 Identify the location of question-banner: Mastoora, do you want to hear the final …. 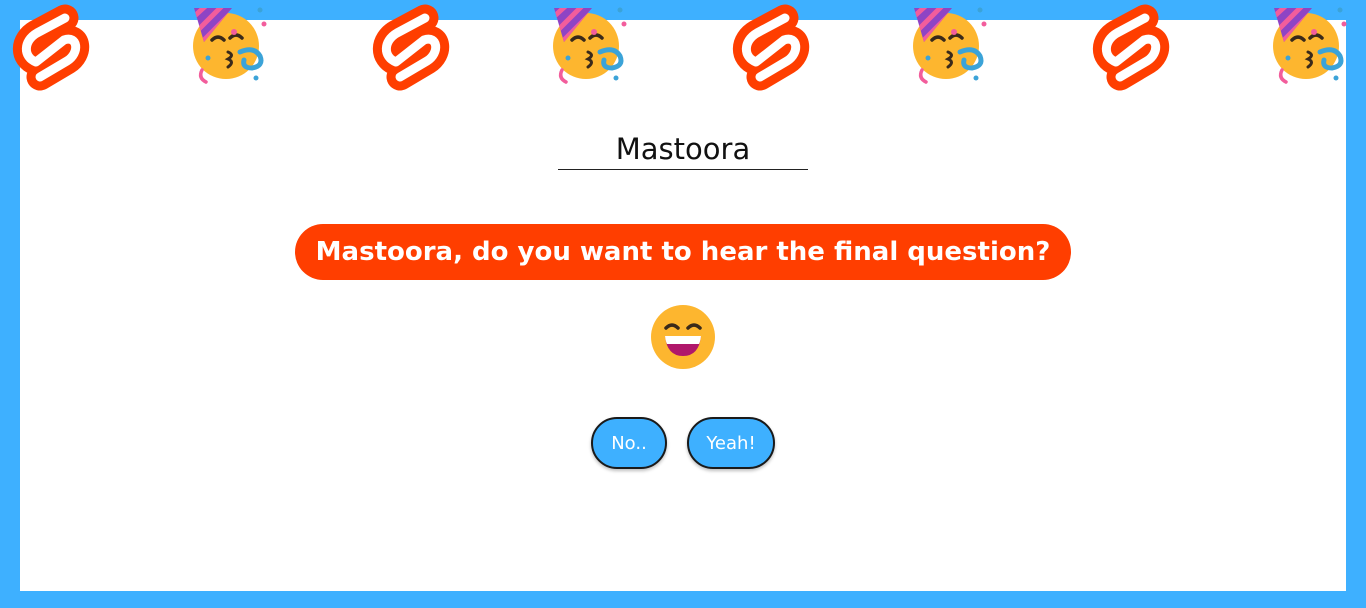
(683, 252).